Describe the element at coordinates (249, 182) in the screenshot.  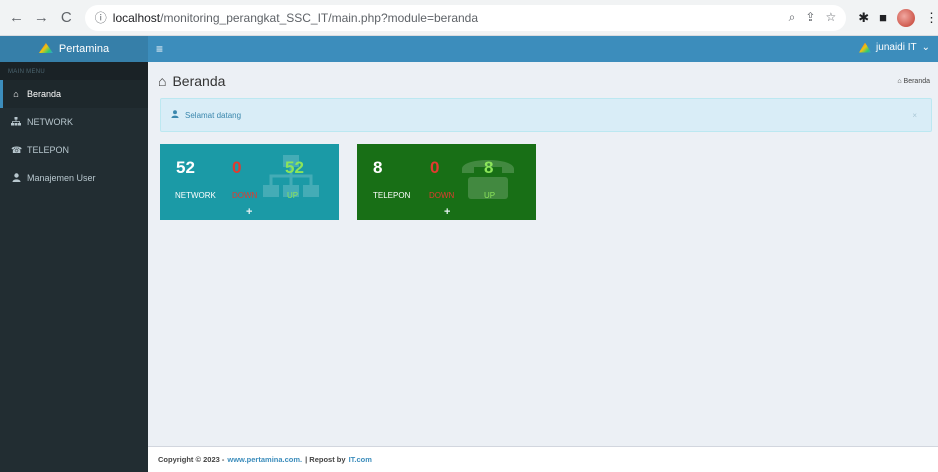
I see `network-status-card: 52 0 52 NETWORK DOWN UP +` at that location.